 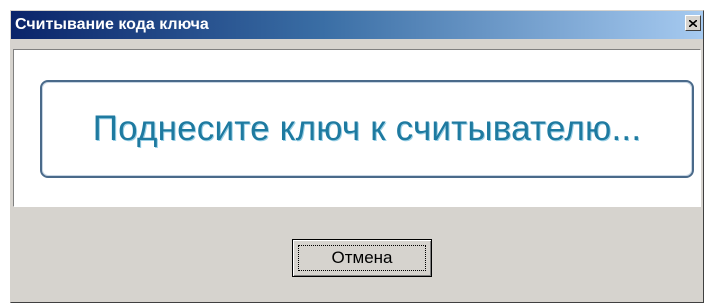 I want to click on title-bar: Считывание кода ключа, so click(x=357, y=25).